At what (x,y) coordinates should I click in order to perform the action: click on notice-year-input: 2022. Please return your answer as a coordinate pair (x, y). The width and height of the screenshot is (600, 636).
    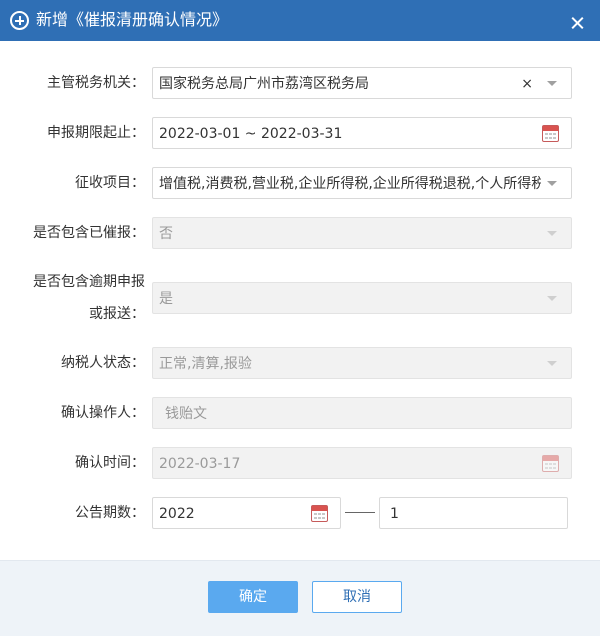
    Looking at the image, I should click on (246, 513).